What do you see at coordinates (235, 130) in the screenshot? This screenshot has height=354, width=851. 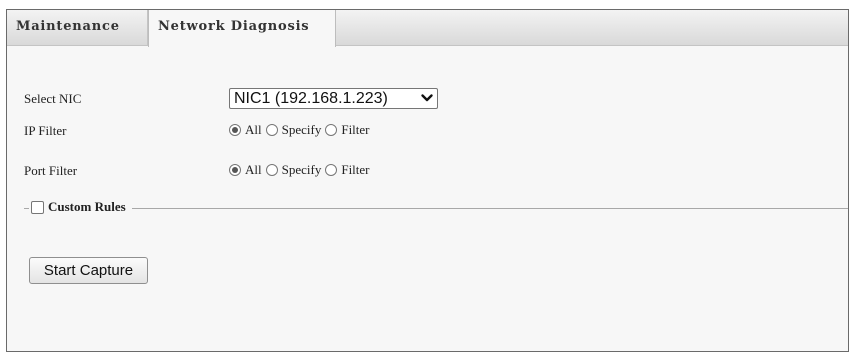 I see `ip-filter-all-radio` at bounding box center [235, 130].